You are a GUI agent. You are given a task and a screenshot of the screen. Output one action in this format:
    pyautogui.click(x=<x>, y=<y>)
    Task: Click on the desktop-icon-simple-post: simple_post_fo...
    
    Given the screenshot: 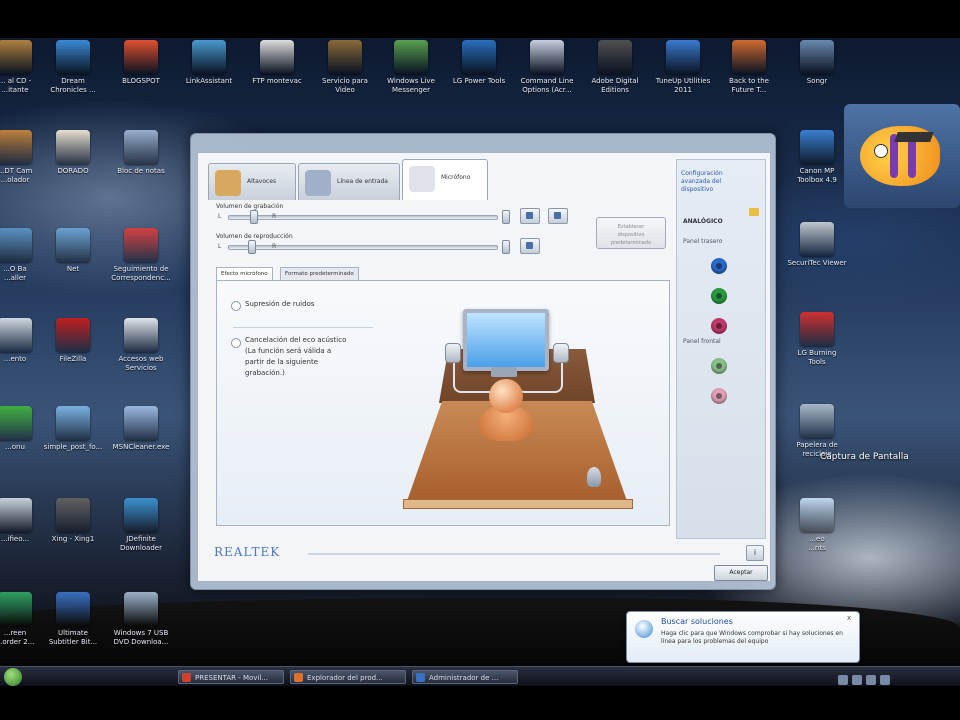 What is the action you would take?
    pyautogui.click(x=73, y=429)
    